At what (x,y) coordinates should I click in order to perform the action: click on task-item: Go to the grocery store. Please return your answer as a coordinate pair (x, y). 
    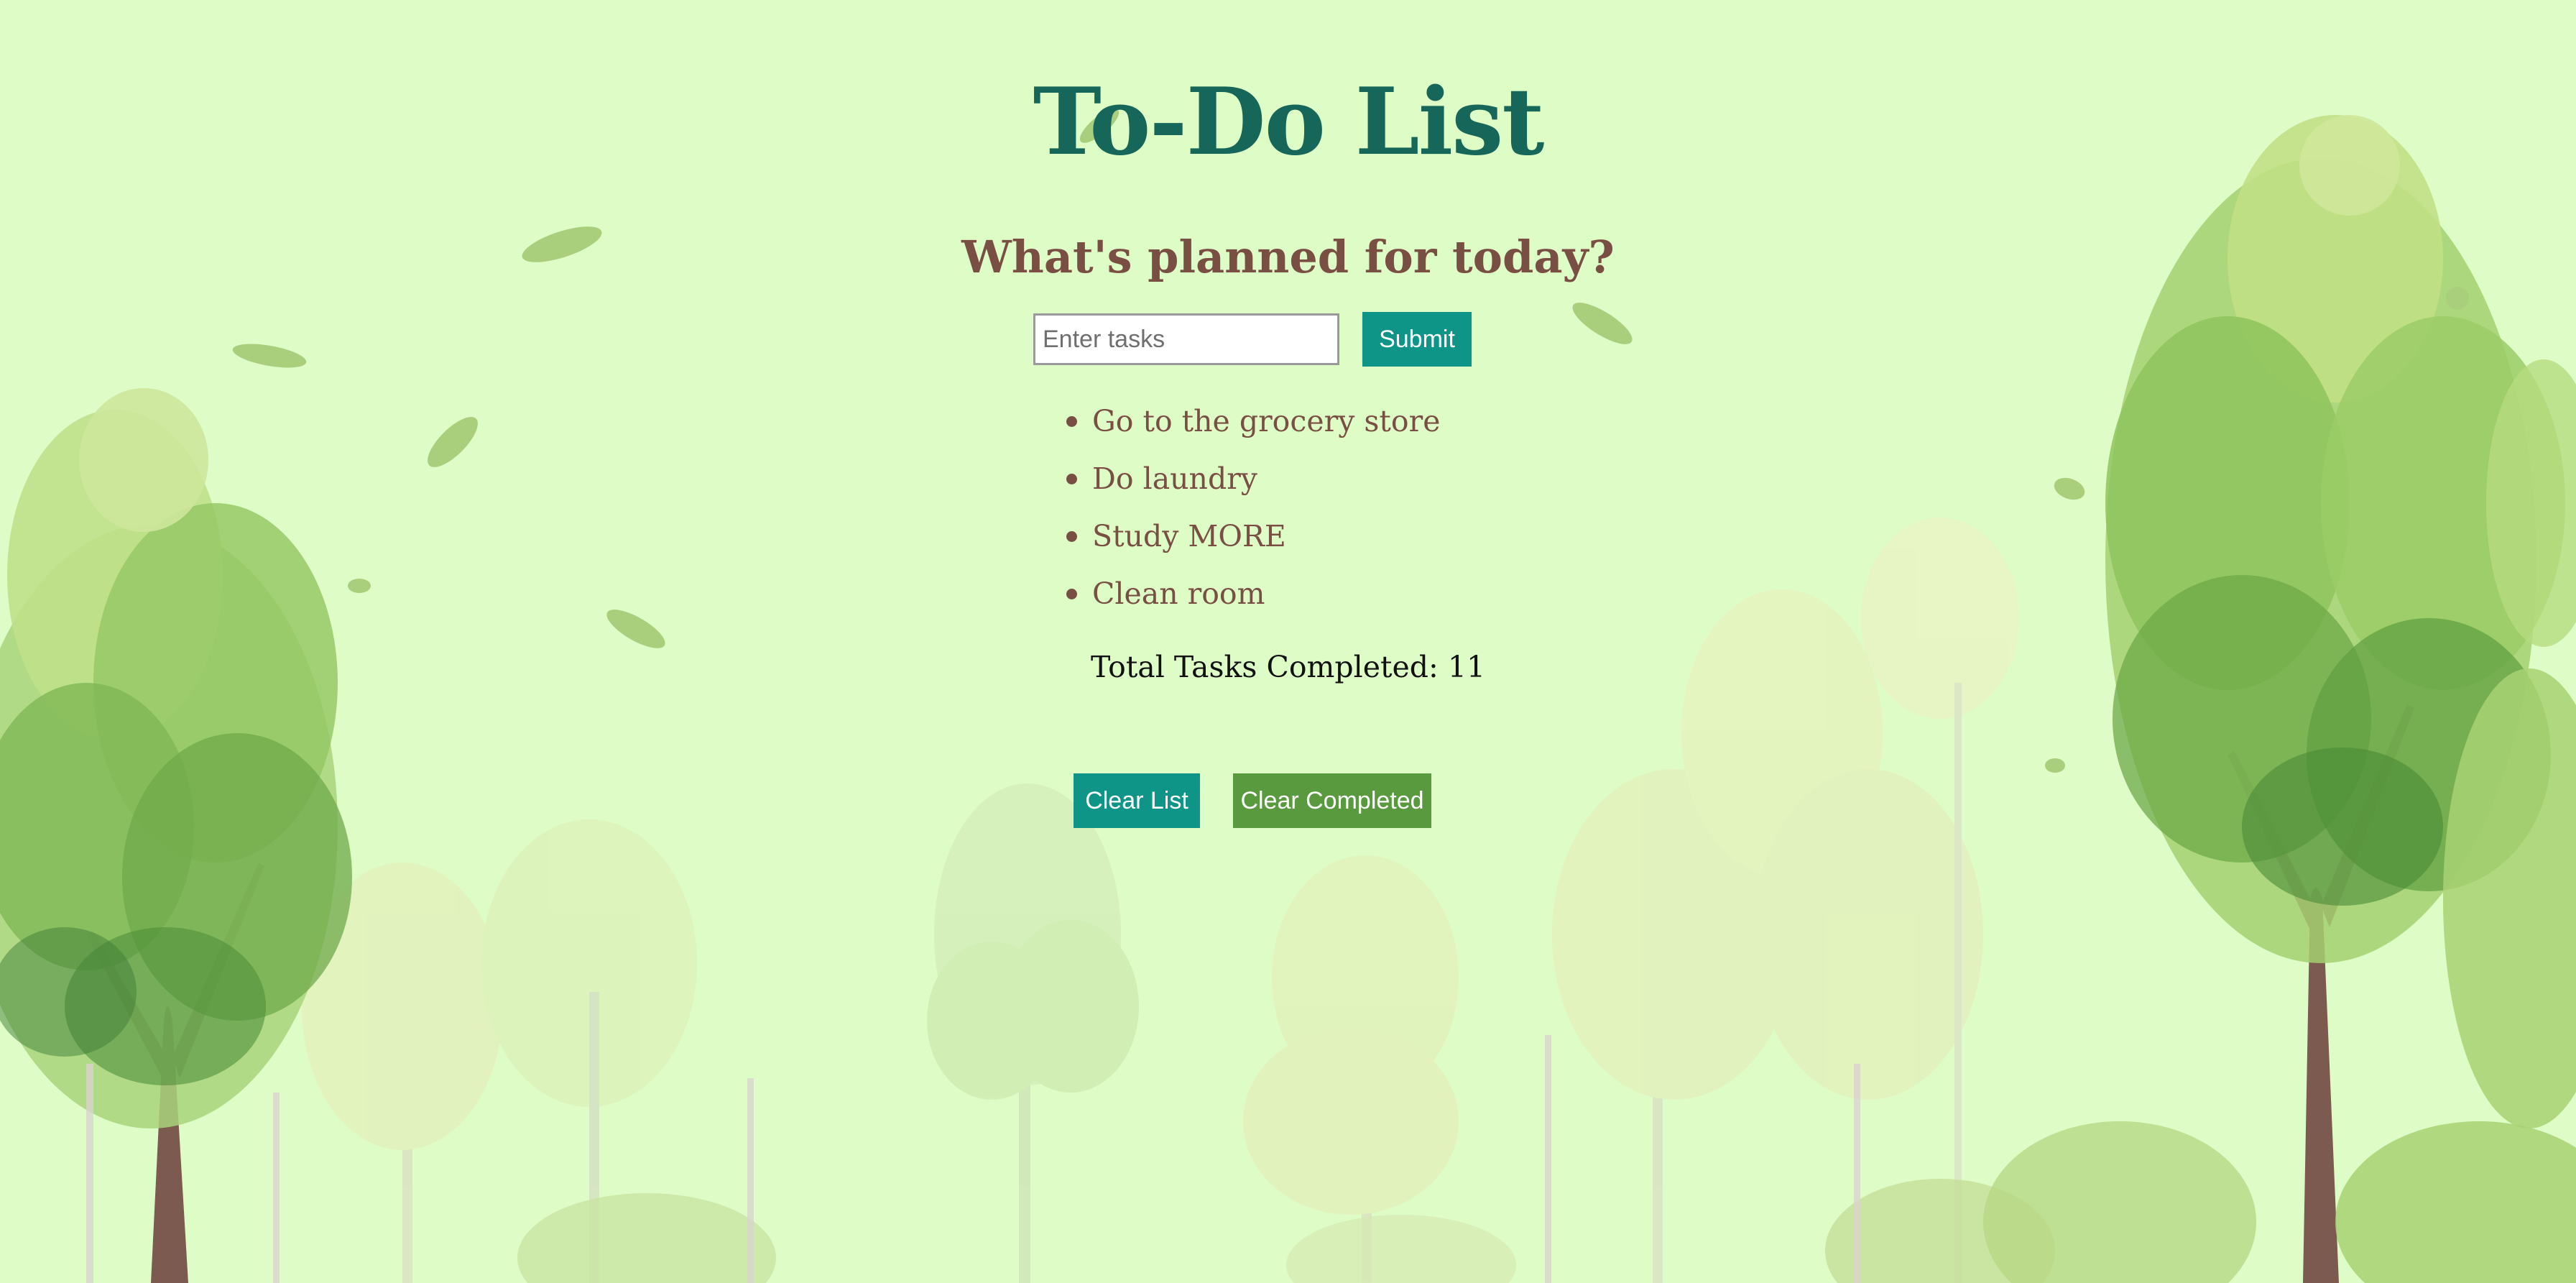
    Looking at the image, I should click on (1251, 421).